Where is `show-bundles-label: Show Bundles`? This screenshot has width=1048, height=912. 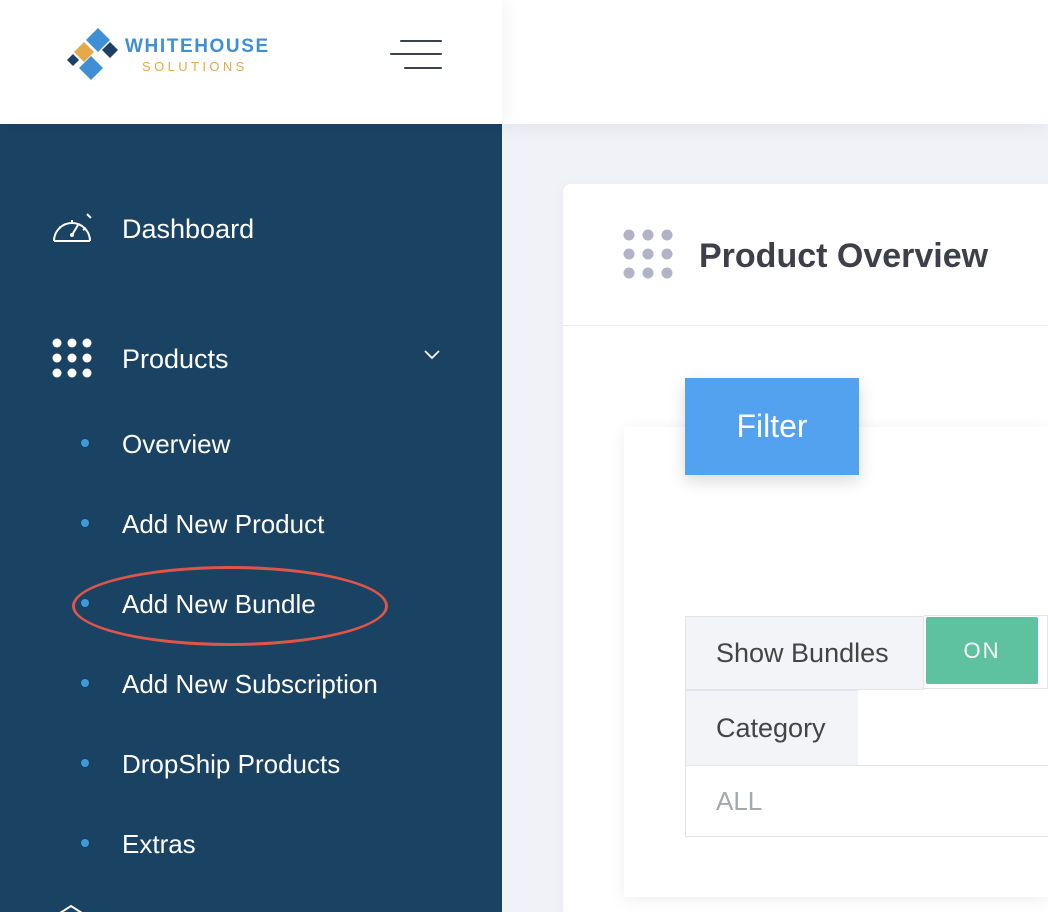
show-bundles-label: Show Bundles is located at coordinates (804, 653).